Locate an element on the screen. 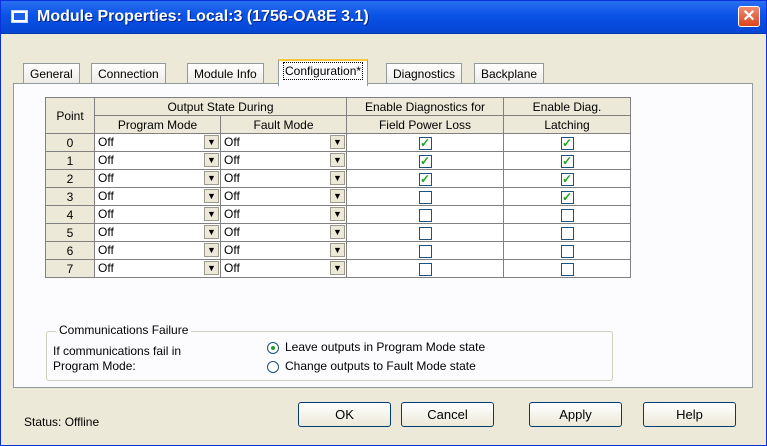  communications-failure-description: If communications fail in Program Mode: is located at coordinates (117, 358).